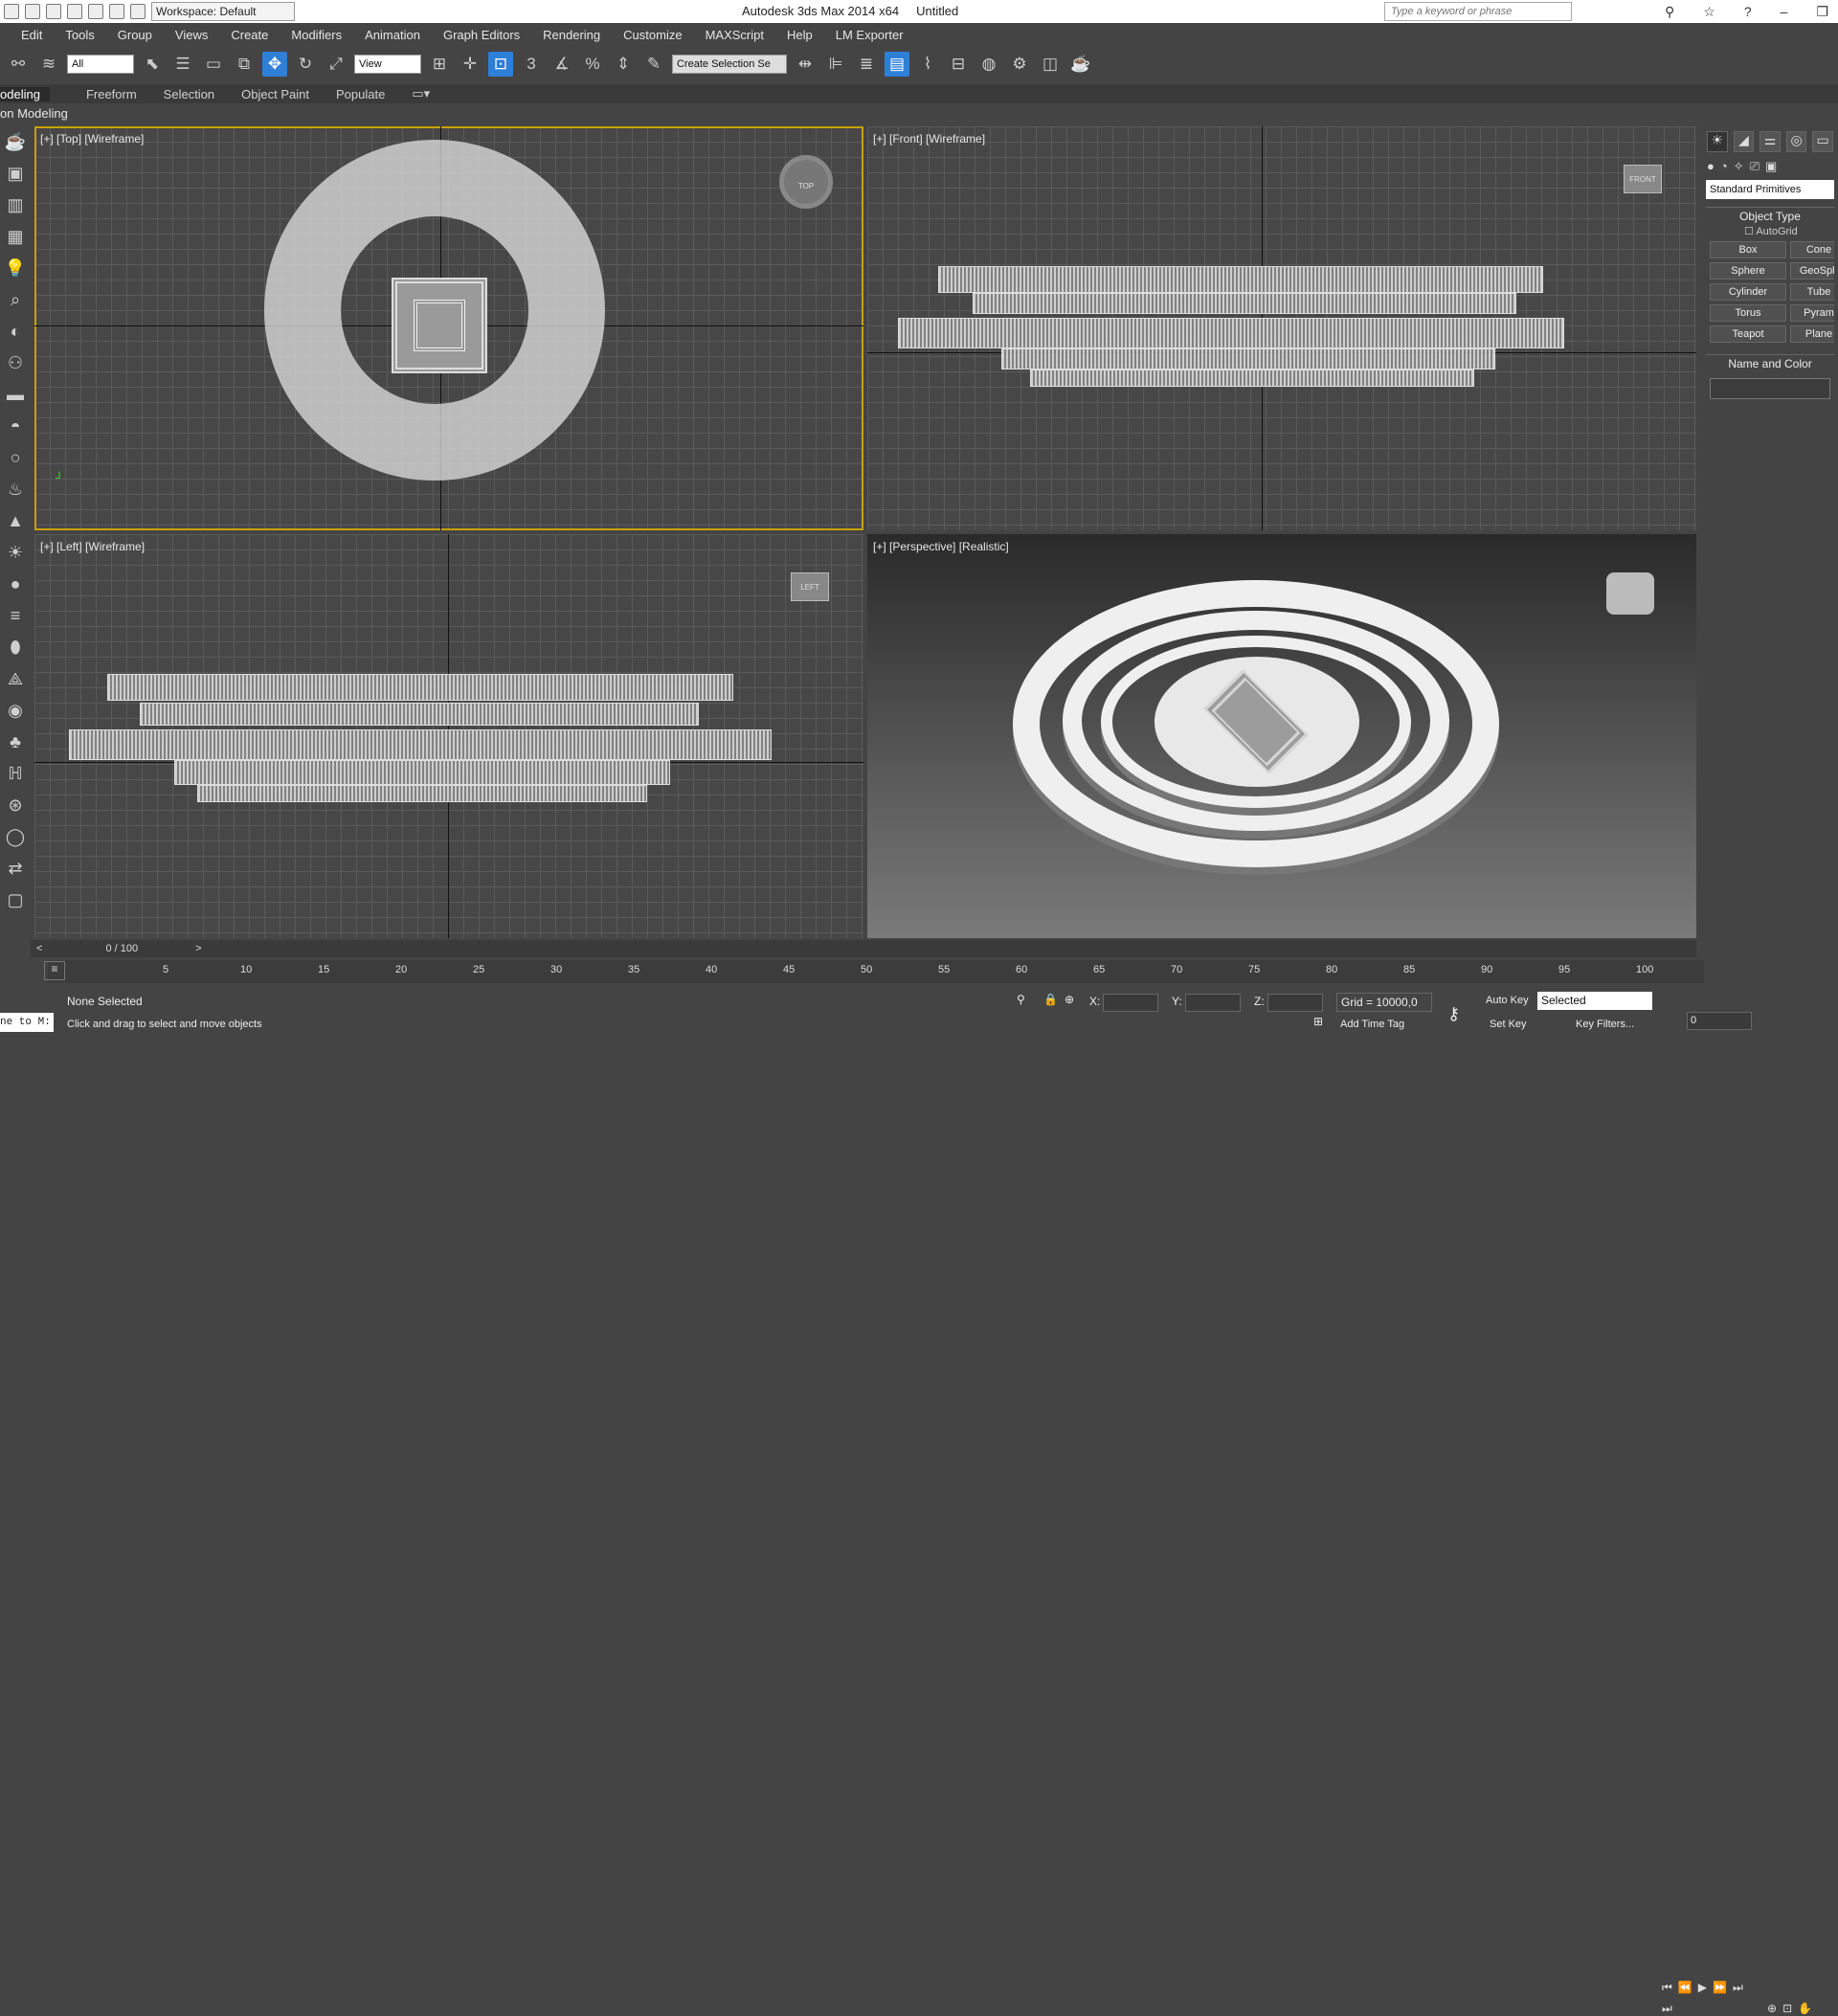 The height and width of the screenshot is (2016, 1838). I want to click on redo-icon, so click(116, 12).